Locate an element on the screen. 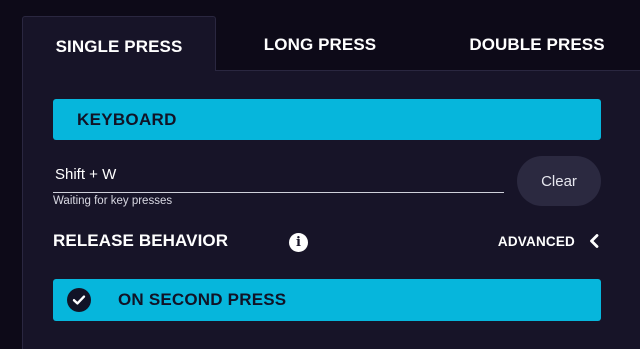 Image resolution: width=640 pixels, height=349 pixels. release-behavior-title: RELEASE BEHAVIOR is located at coordinates (141, 240).